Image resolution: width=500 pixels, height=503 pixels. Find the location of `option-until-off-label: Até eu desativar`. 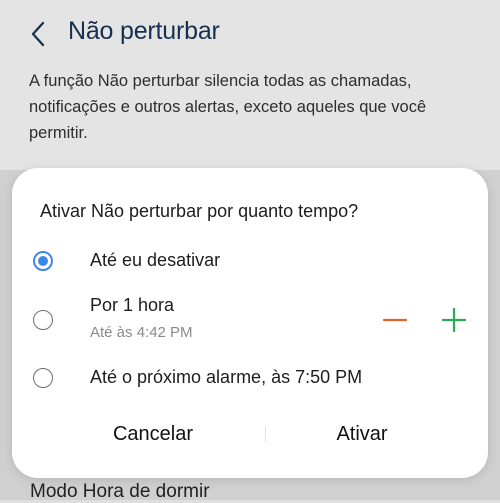

option-until-off-label: Até eu desativar is located at coordinates (155, 260).